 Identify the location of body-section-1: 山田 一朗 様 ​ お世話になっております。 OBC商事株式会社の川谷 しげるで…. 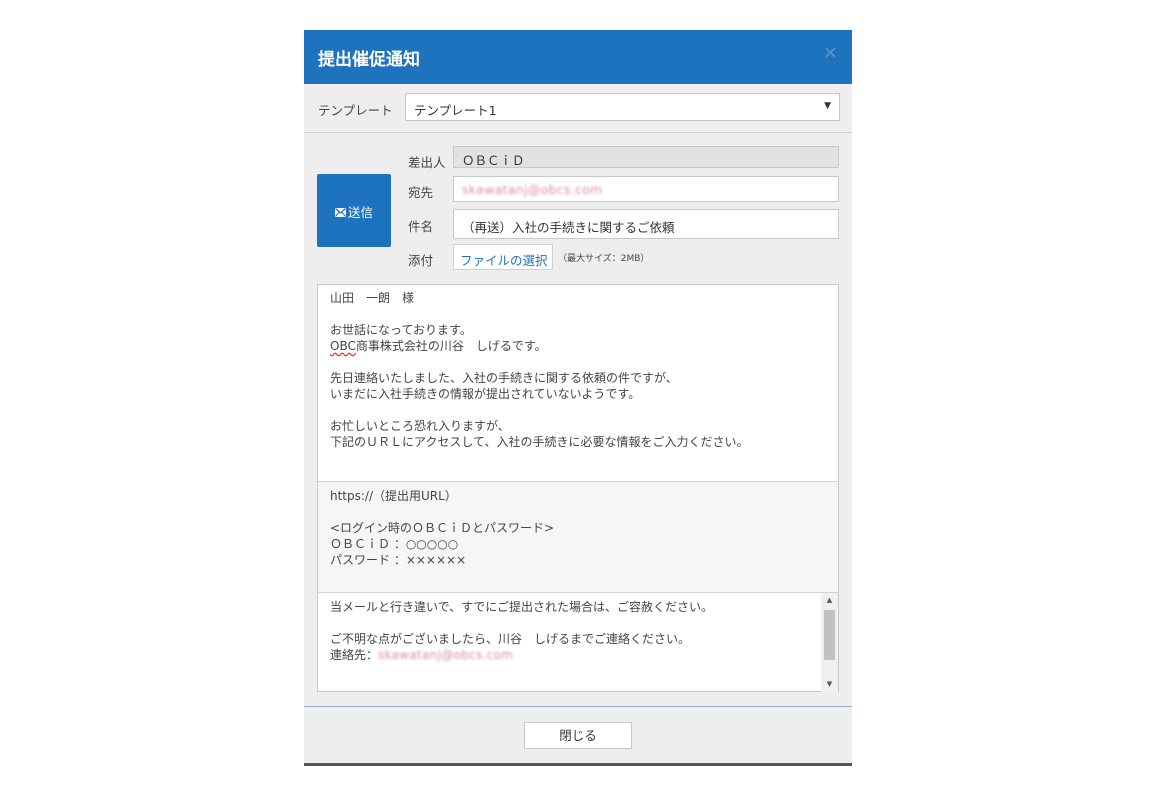
(578, 370).